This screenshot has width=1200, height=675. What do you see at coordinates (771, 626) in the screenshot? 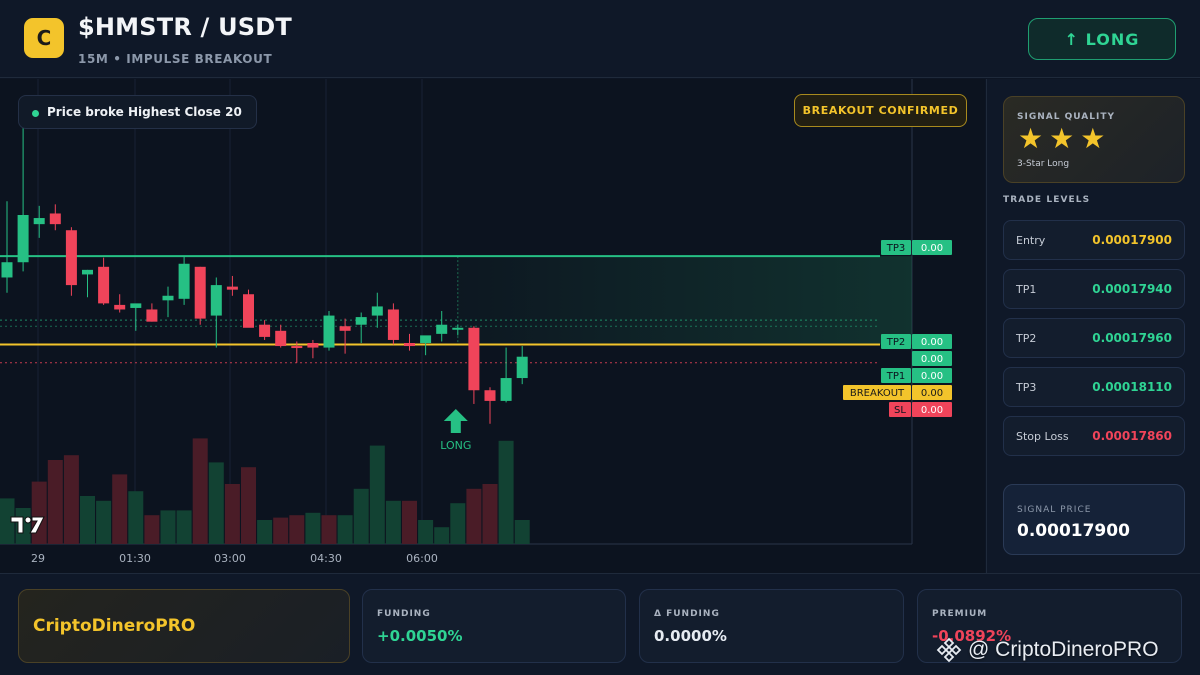
I see `delta-funding-card: Δ FUNDING 0.0000%` at bounding box center [771, 626].